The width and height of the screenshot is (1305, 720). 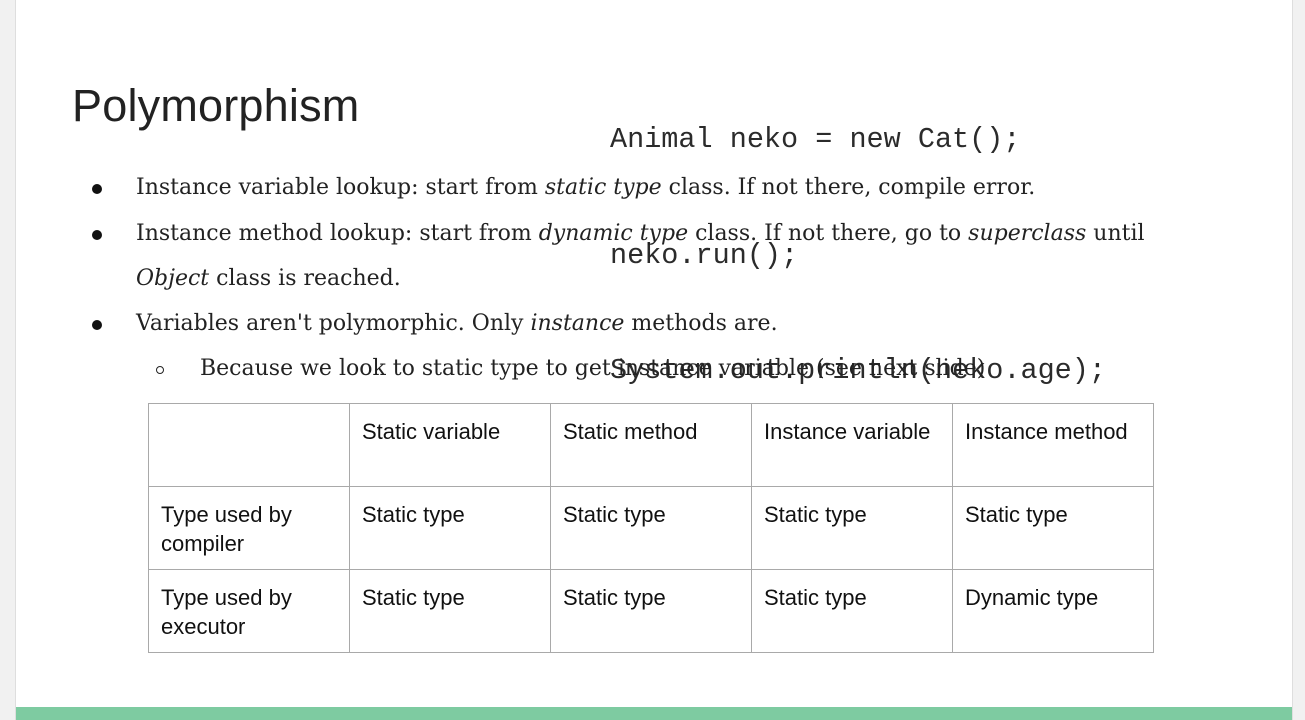 I want to click on bullet-text: class. If not there, go to, so click(x=828, y=233).